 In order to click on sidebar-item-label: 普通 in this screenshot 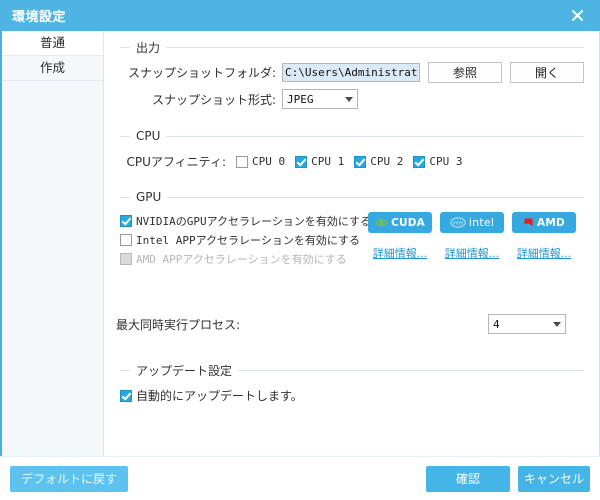, I will do `click(52, 42)`.